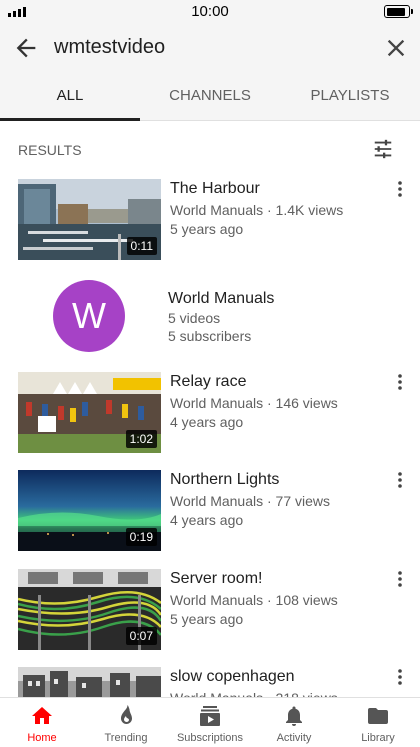 The width and height of the screenshot is (420, 747). Describe the element at coordinates (50, 150) in the screenshot. I see `results-label: RESULTS` at that location.